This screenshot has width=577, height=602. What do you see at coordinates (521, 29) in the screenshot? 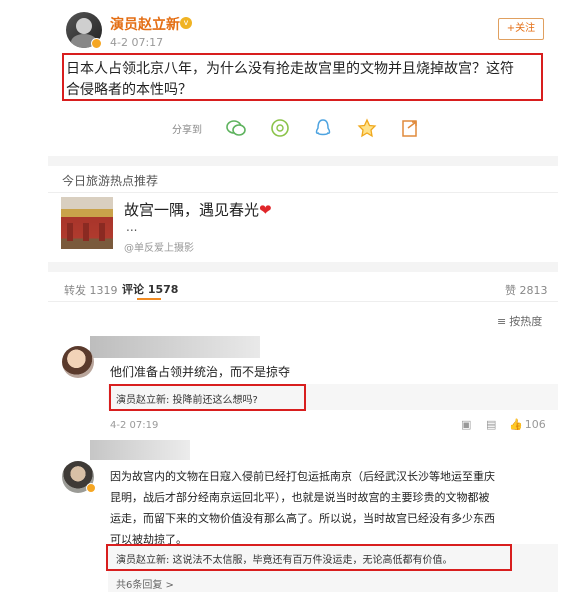
I see `follow-button: +关注` at bounding box center [521, 29].